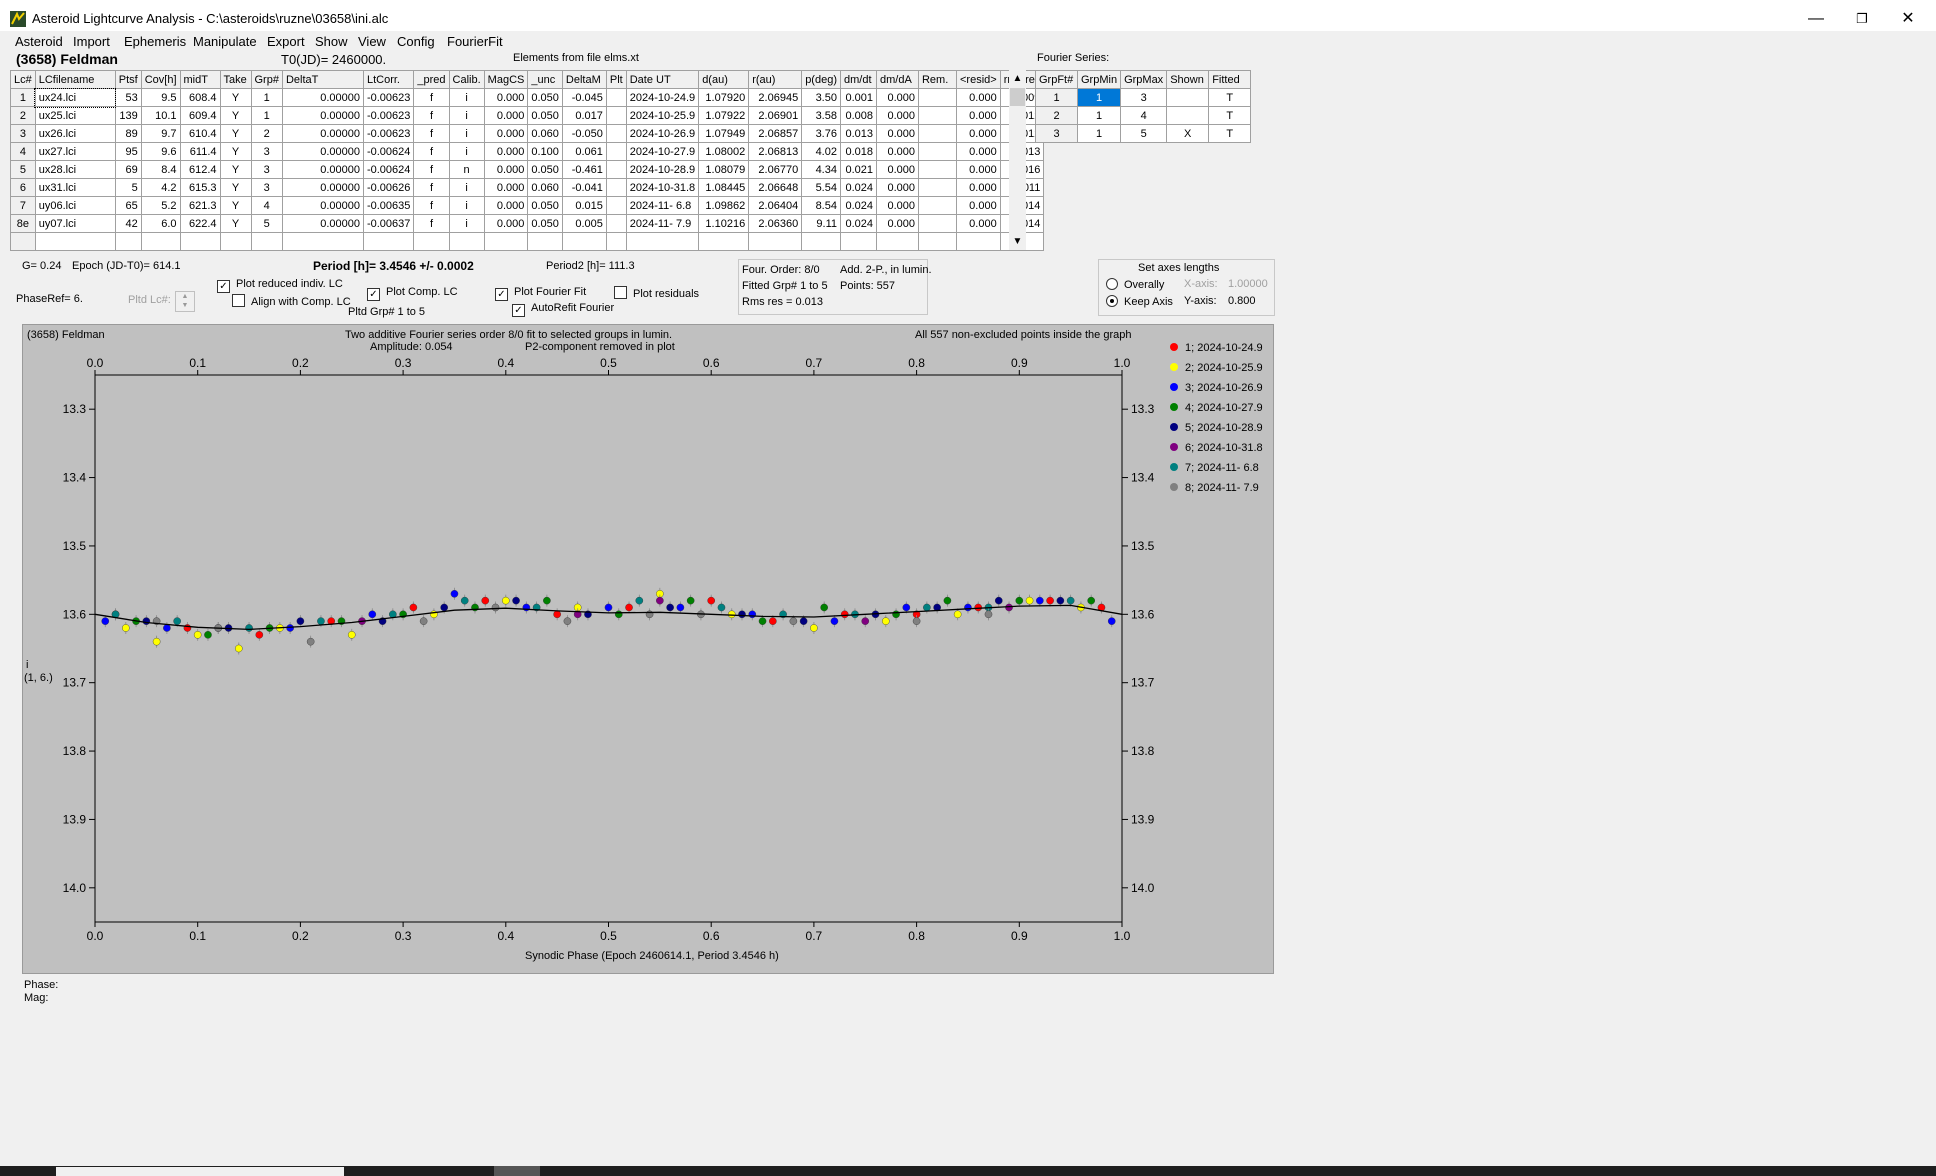 The width and height of the screenshot is (1936, 1176). What do you see at coordinates (1143, 683) in the screenshot?
I see `y-tick-label-right: 13.7` at bounding box center [1143, 683].